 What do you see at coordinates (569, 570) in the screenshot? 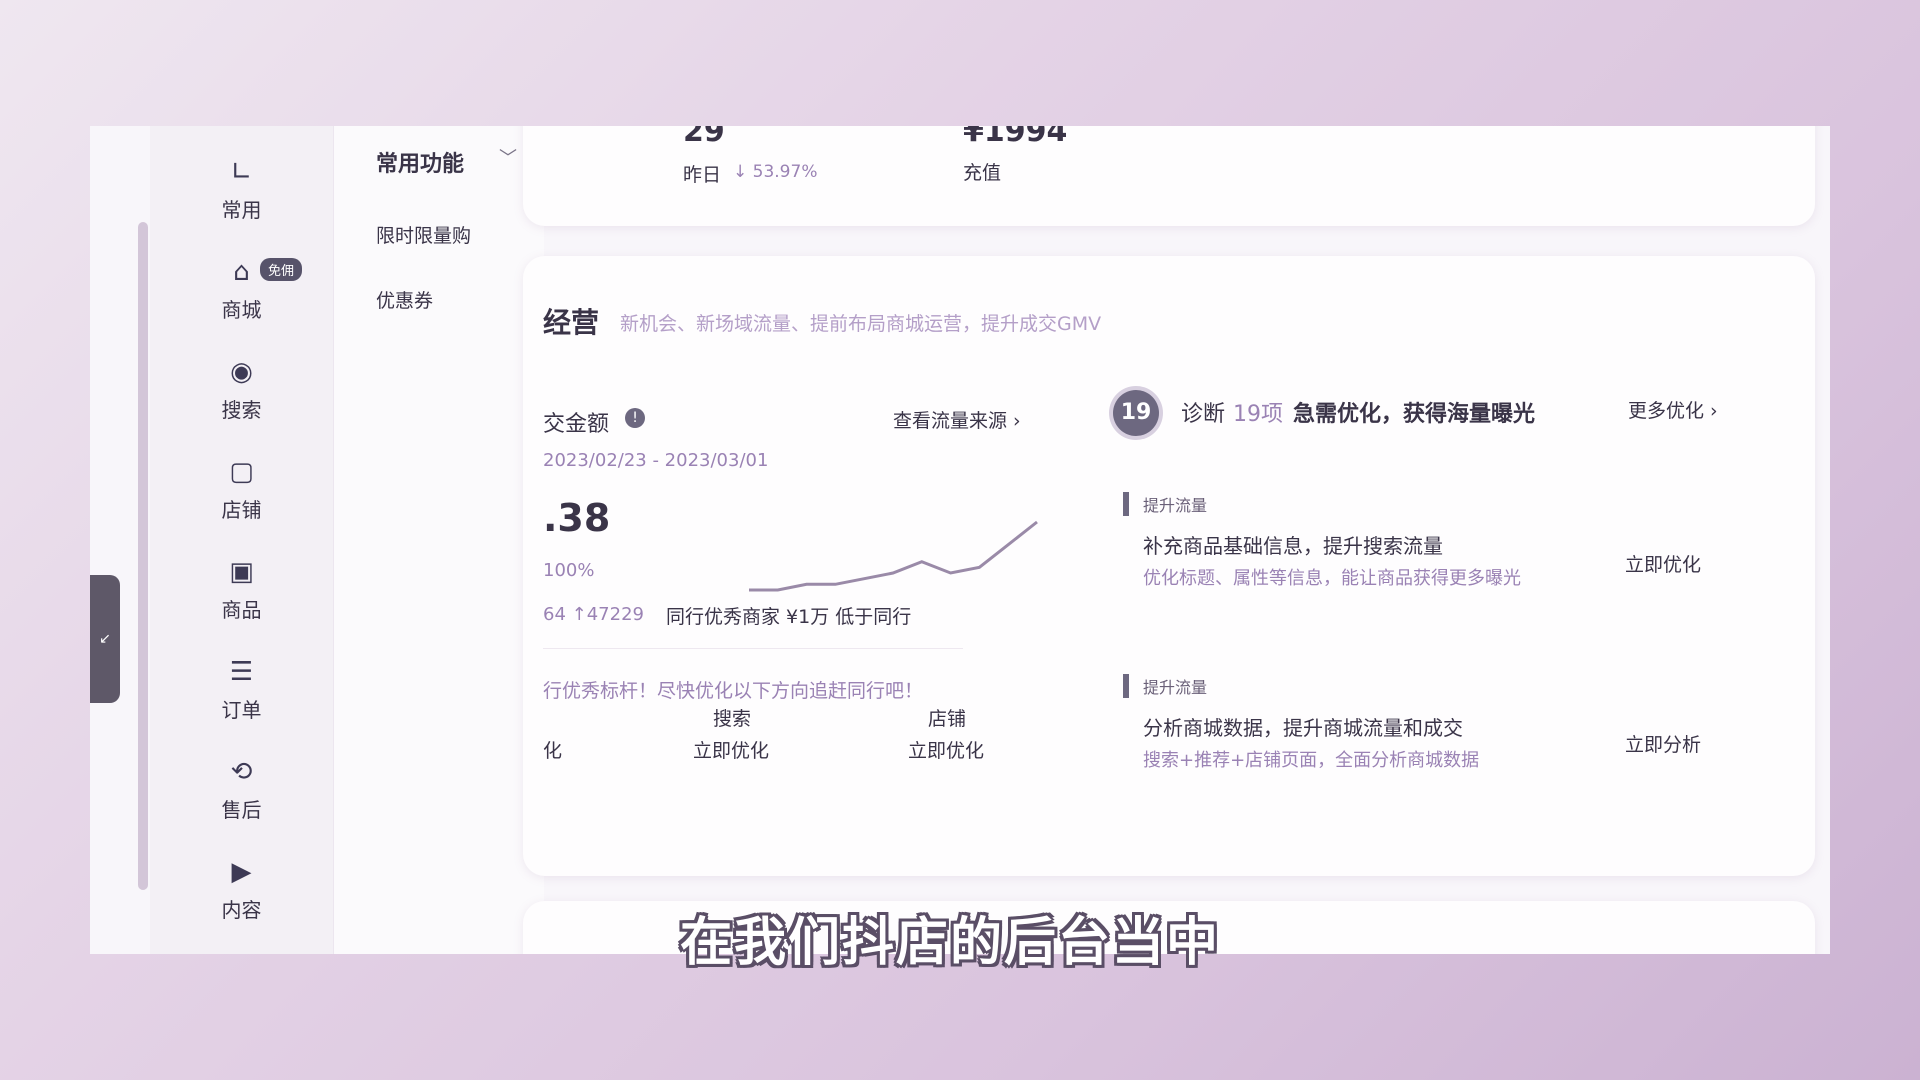
I see `gmv-percent: 100%` at bounding box center [569, 570].